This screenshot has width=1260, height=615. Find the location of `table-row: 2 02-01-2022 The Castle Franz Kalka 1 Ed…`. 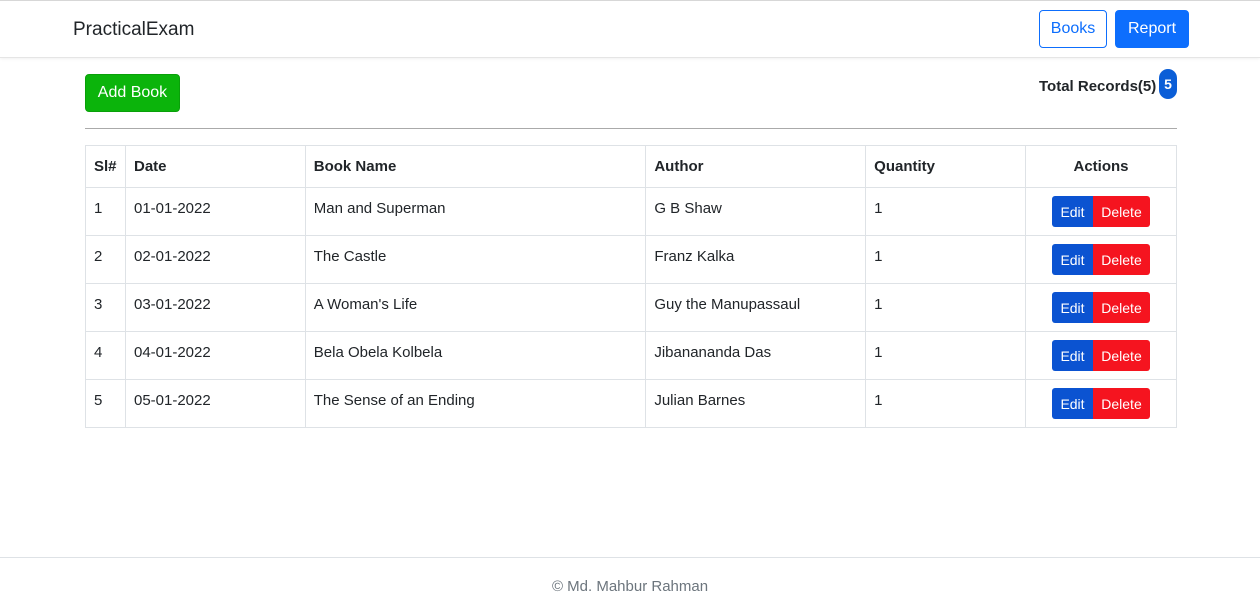

table-row: 2 02-01-2022 The Castle Franz Kalka 1 Ed… is located at coordinates (631, 259).